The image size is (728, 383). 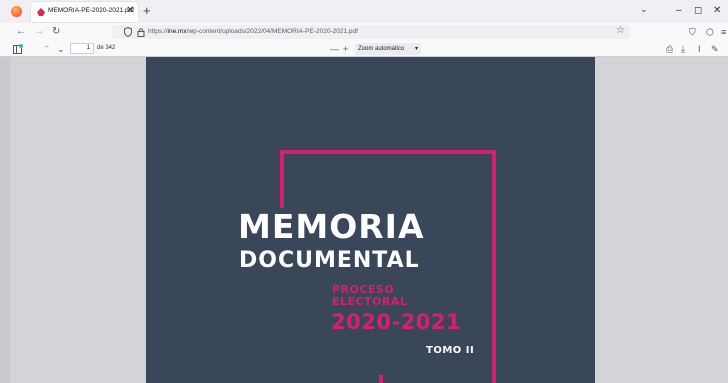 I want to click on lock-icon, so click(x=141, y=32).